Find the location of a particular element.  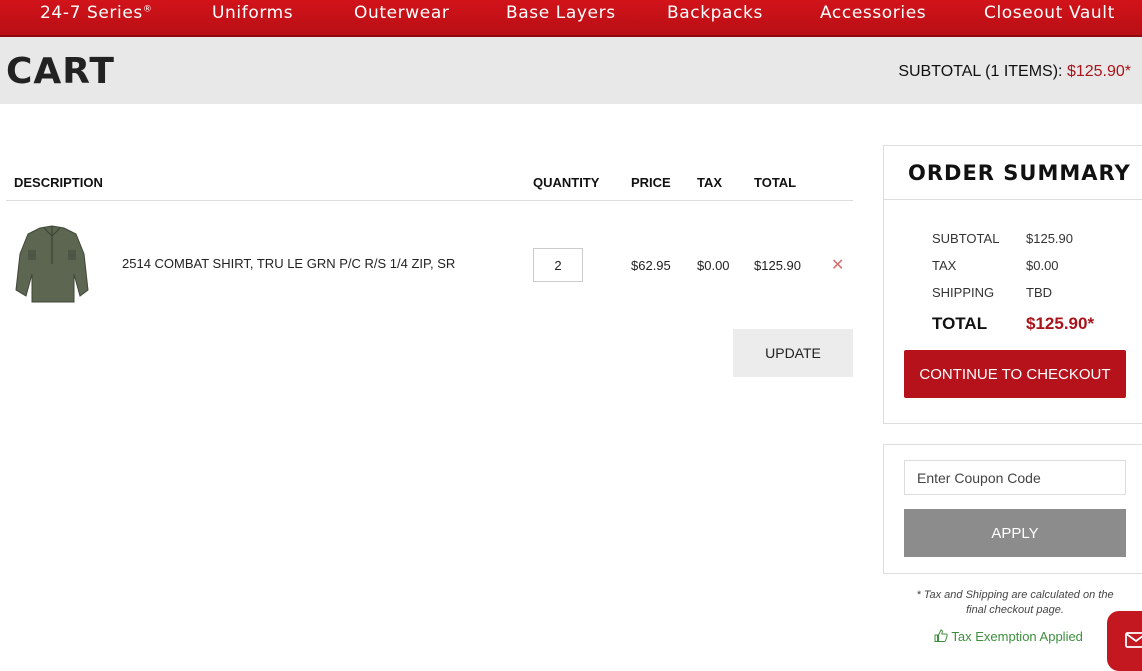

product-image is located at coordinates (52, 264).